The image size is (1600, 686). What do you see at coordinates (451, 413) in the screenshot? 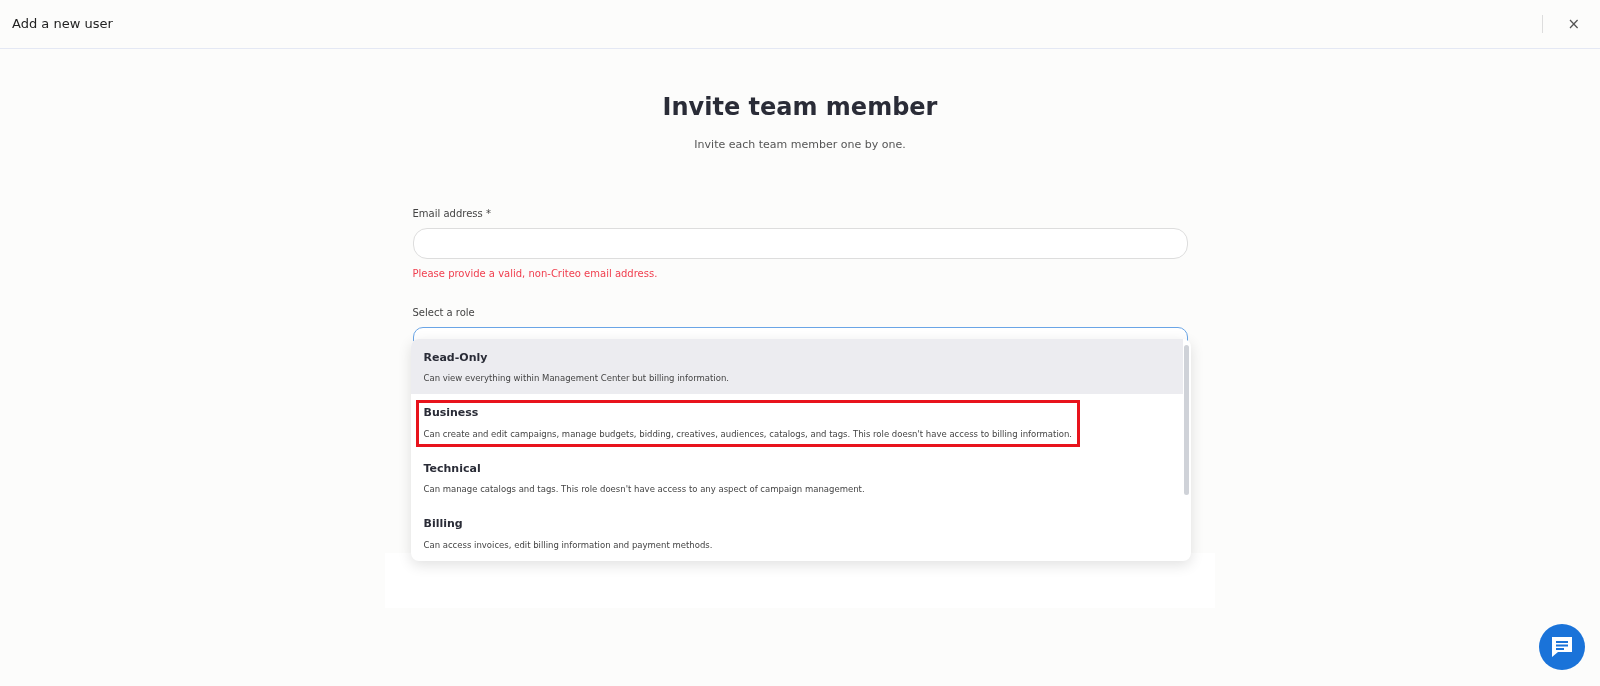
I see `option-title: Business` at bounding box center [451, 413].